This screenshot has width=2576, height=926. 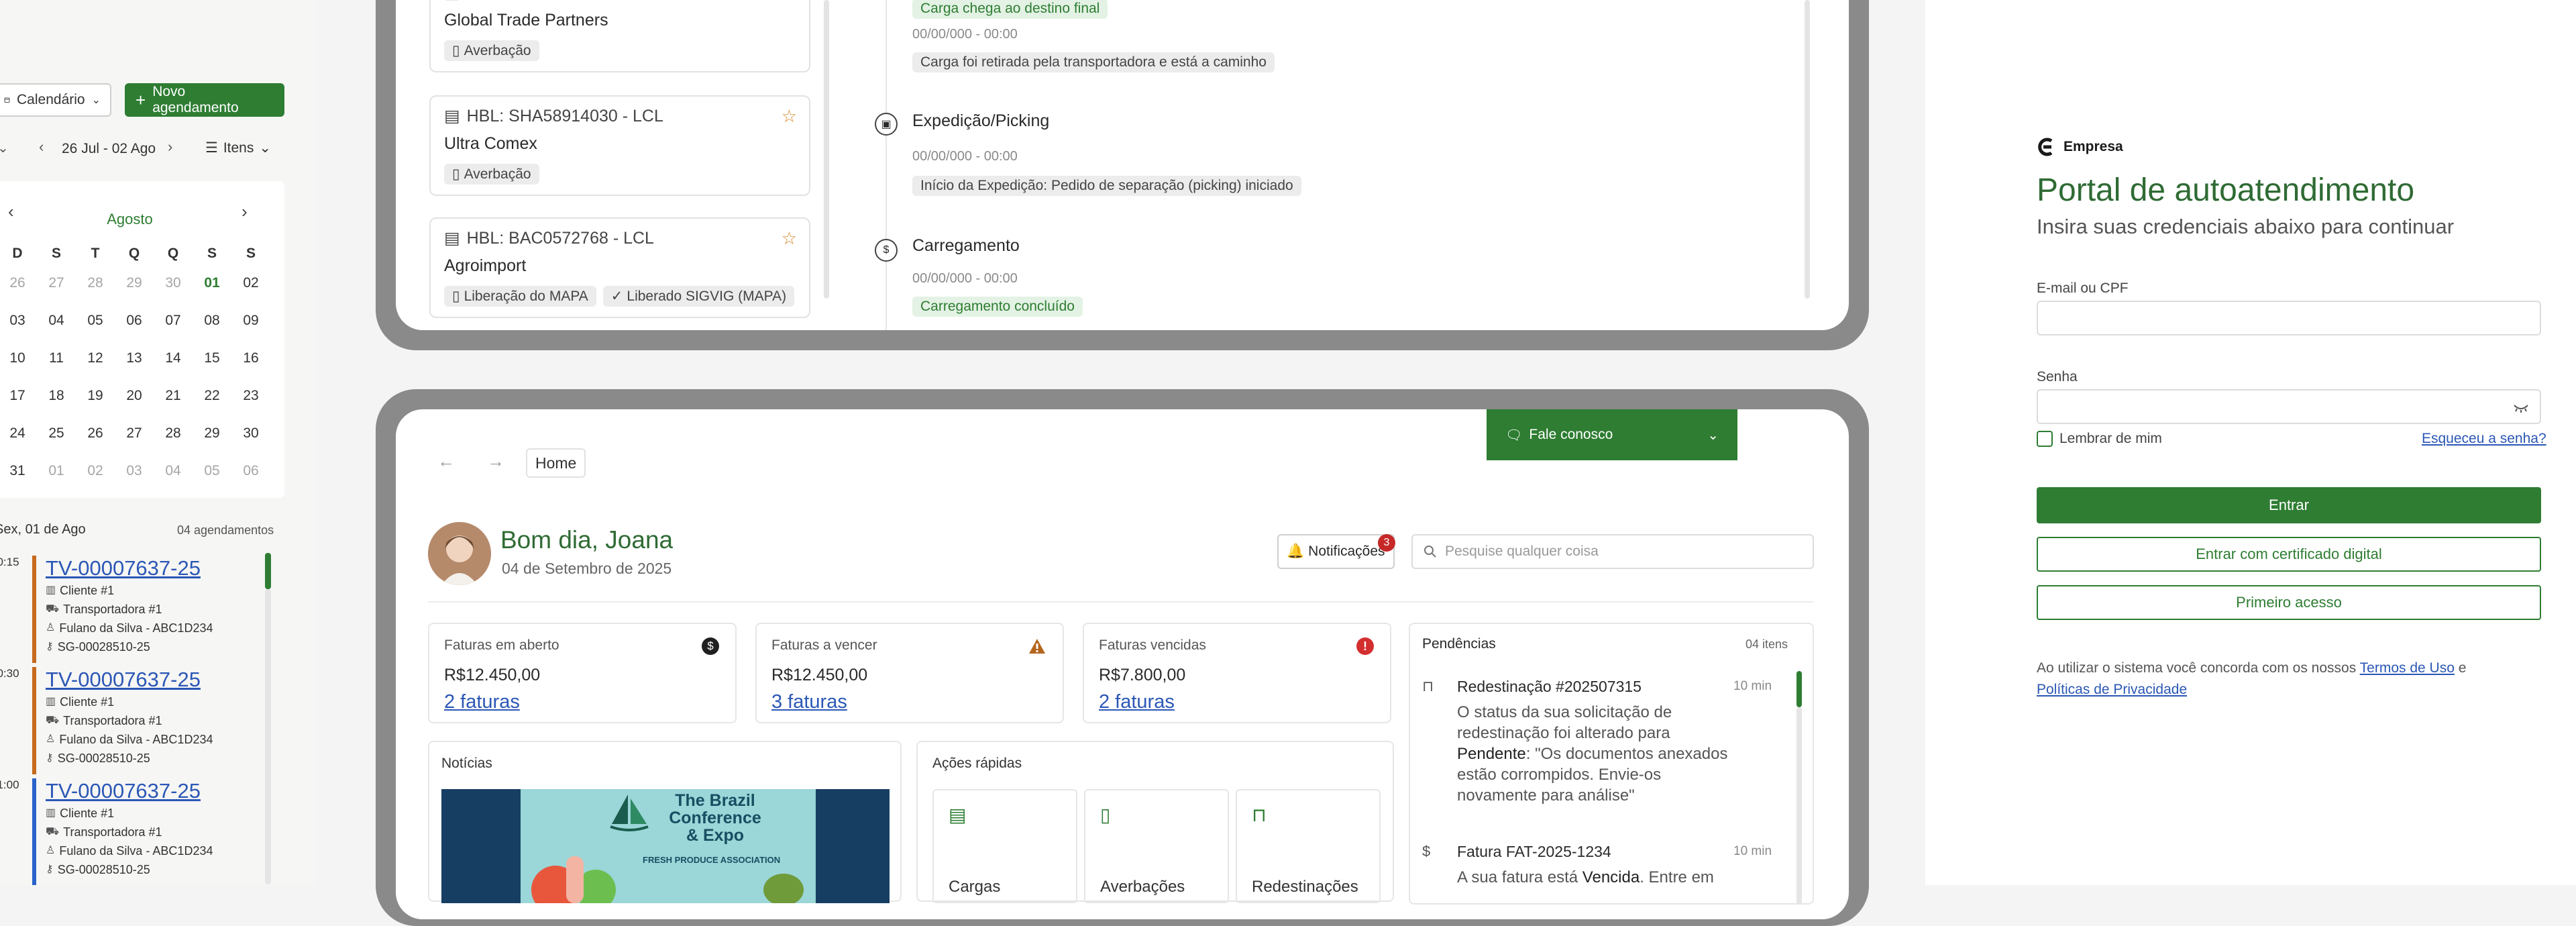 I want to click on privacy-link: Políticas de Privacidade, so click(x=2112, y=690).